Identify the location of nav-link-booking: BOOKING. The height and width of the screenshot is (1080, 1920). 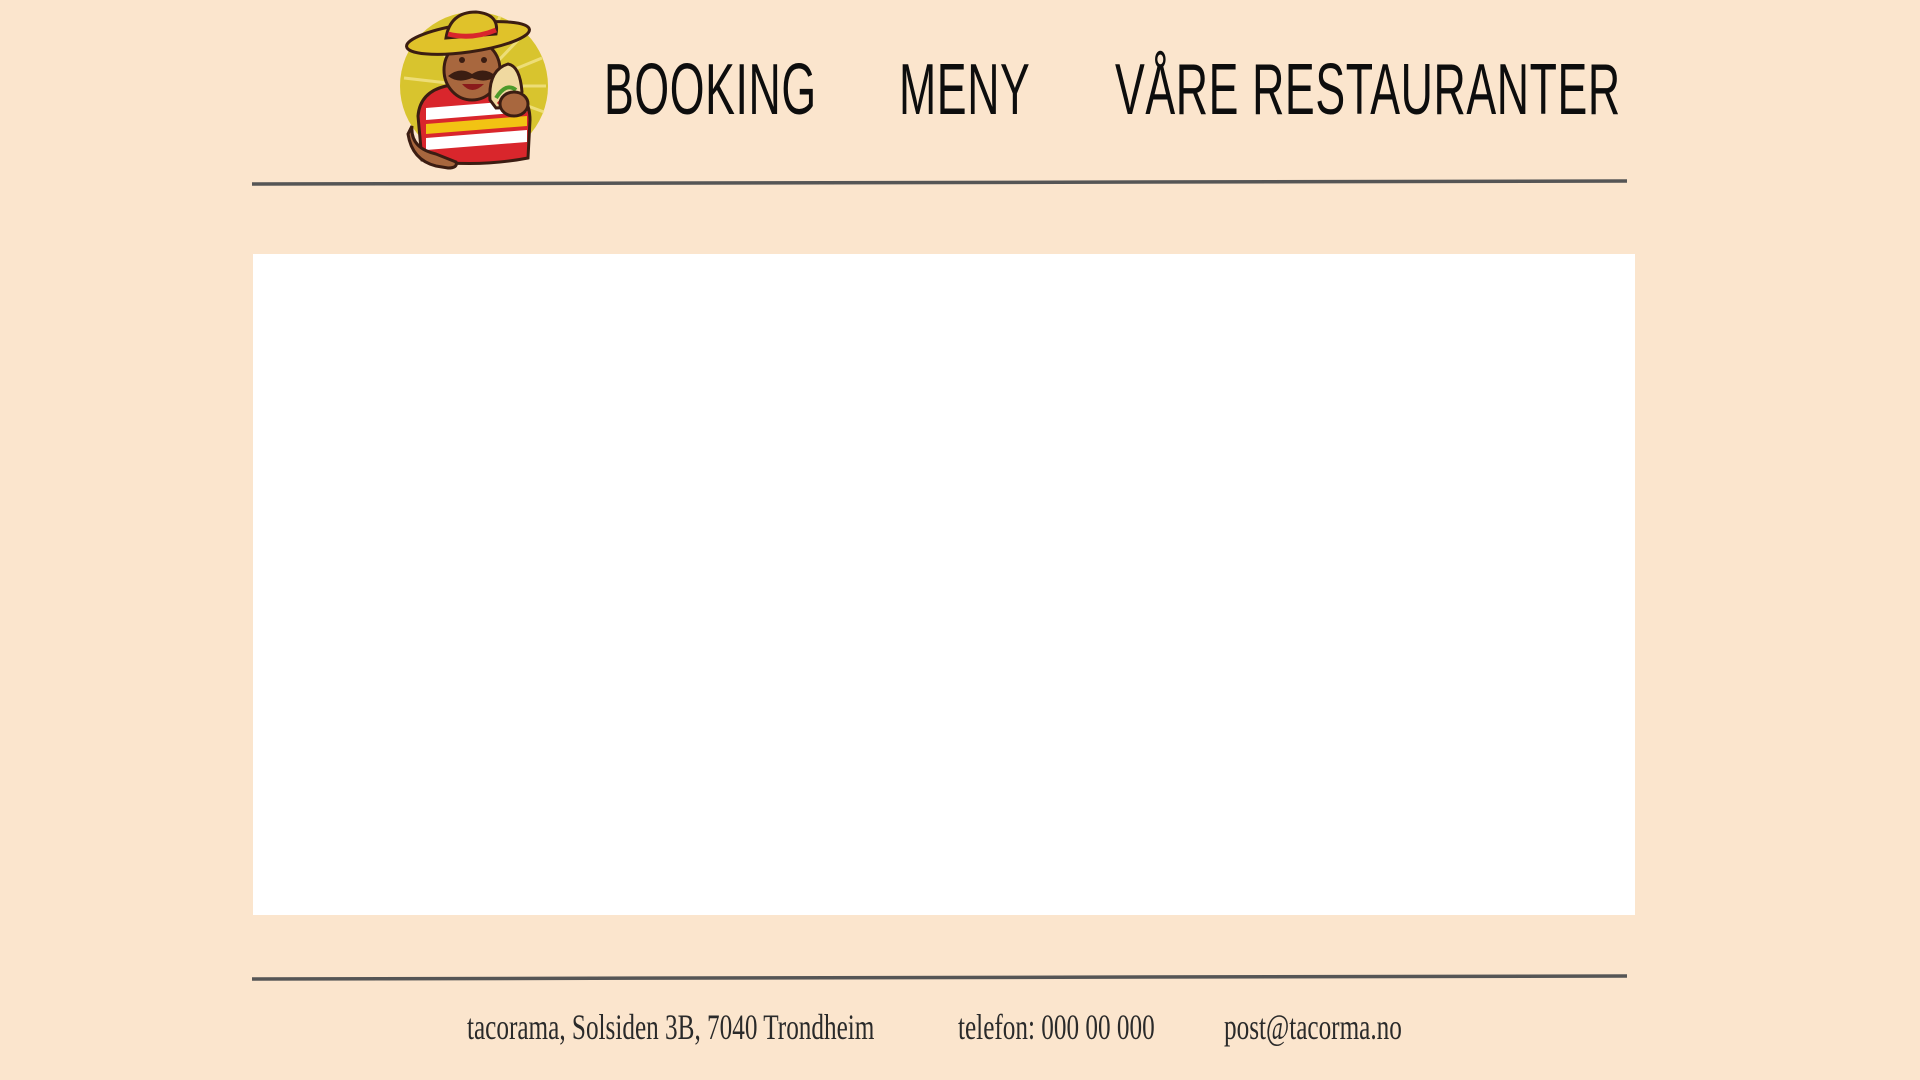
(710, 90).